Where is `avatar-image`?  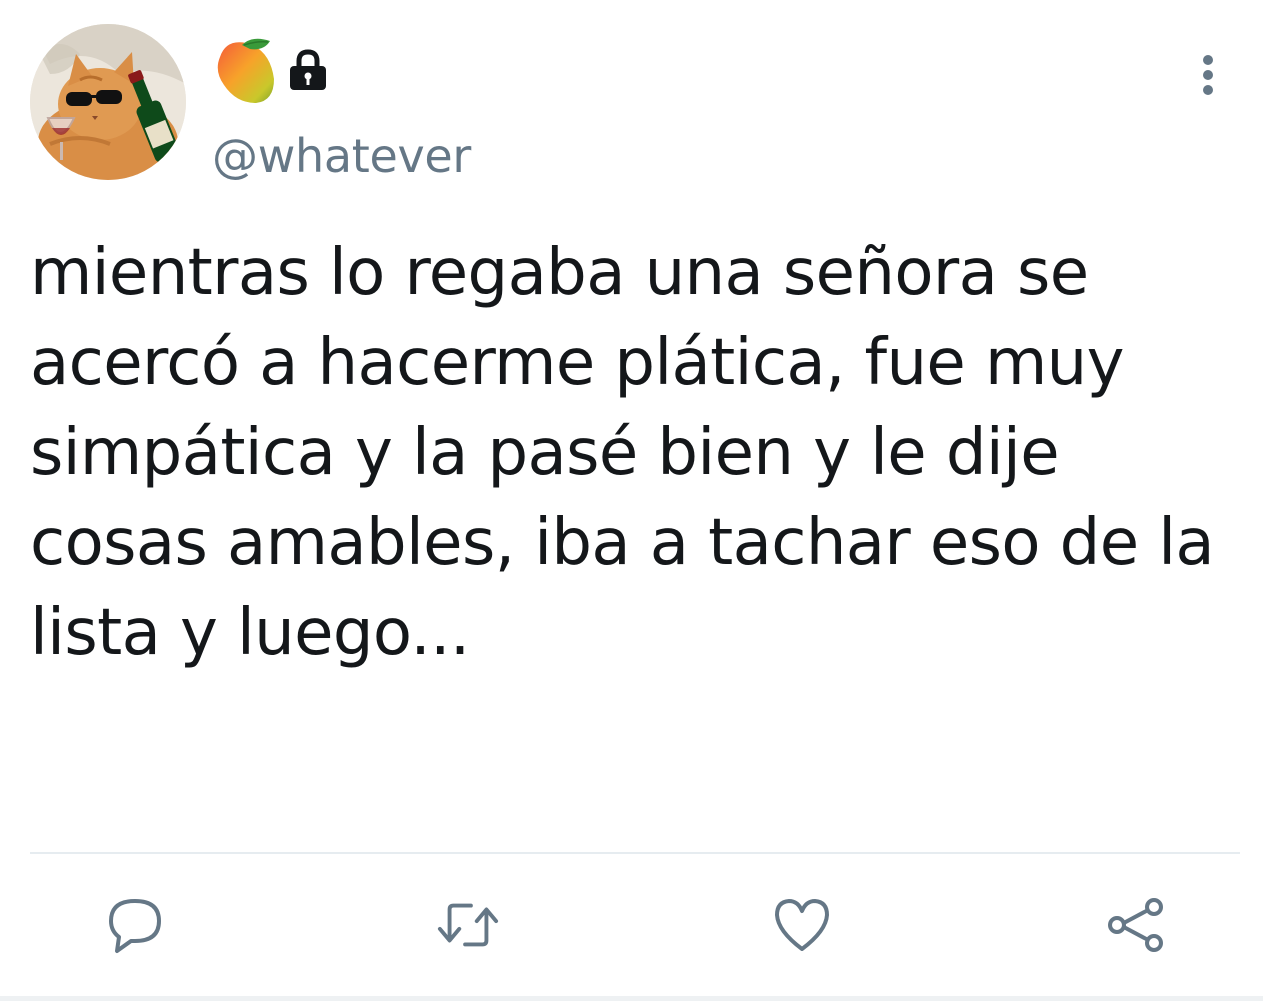
avatar-image is located at coordinates (108, 102).